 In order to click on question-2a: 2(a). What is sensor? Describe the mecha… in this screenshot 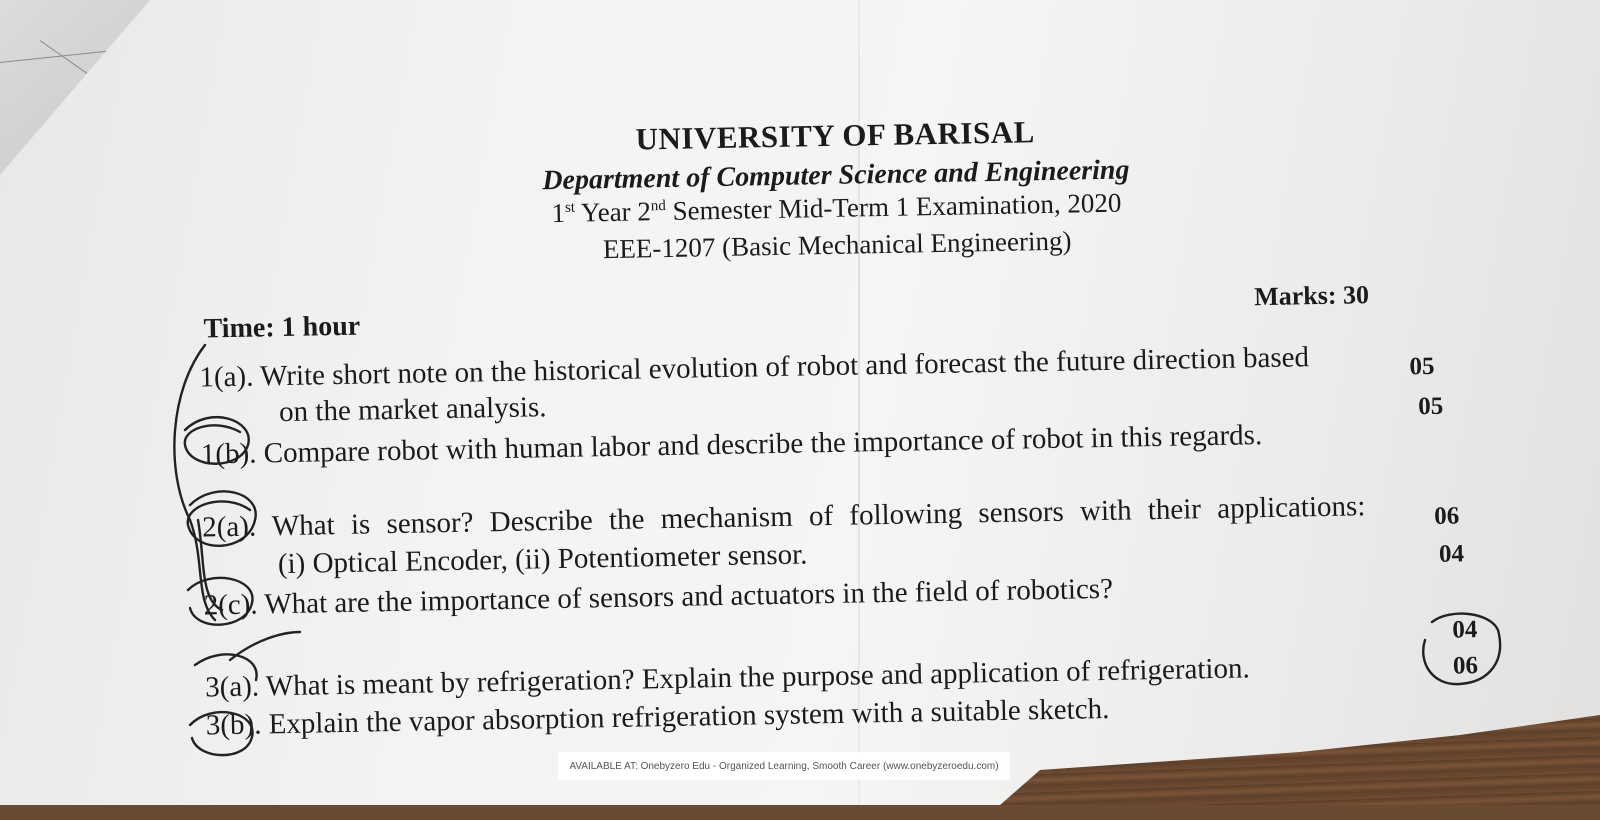, I will do `click(784, 517)`.